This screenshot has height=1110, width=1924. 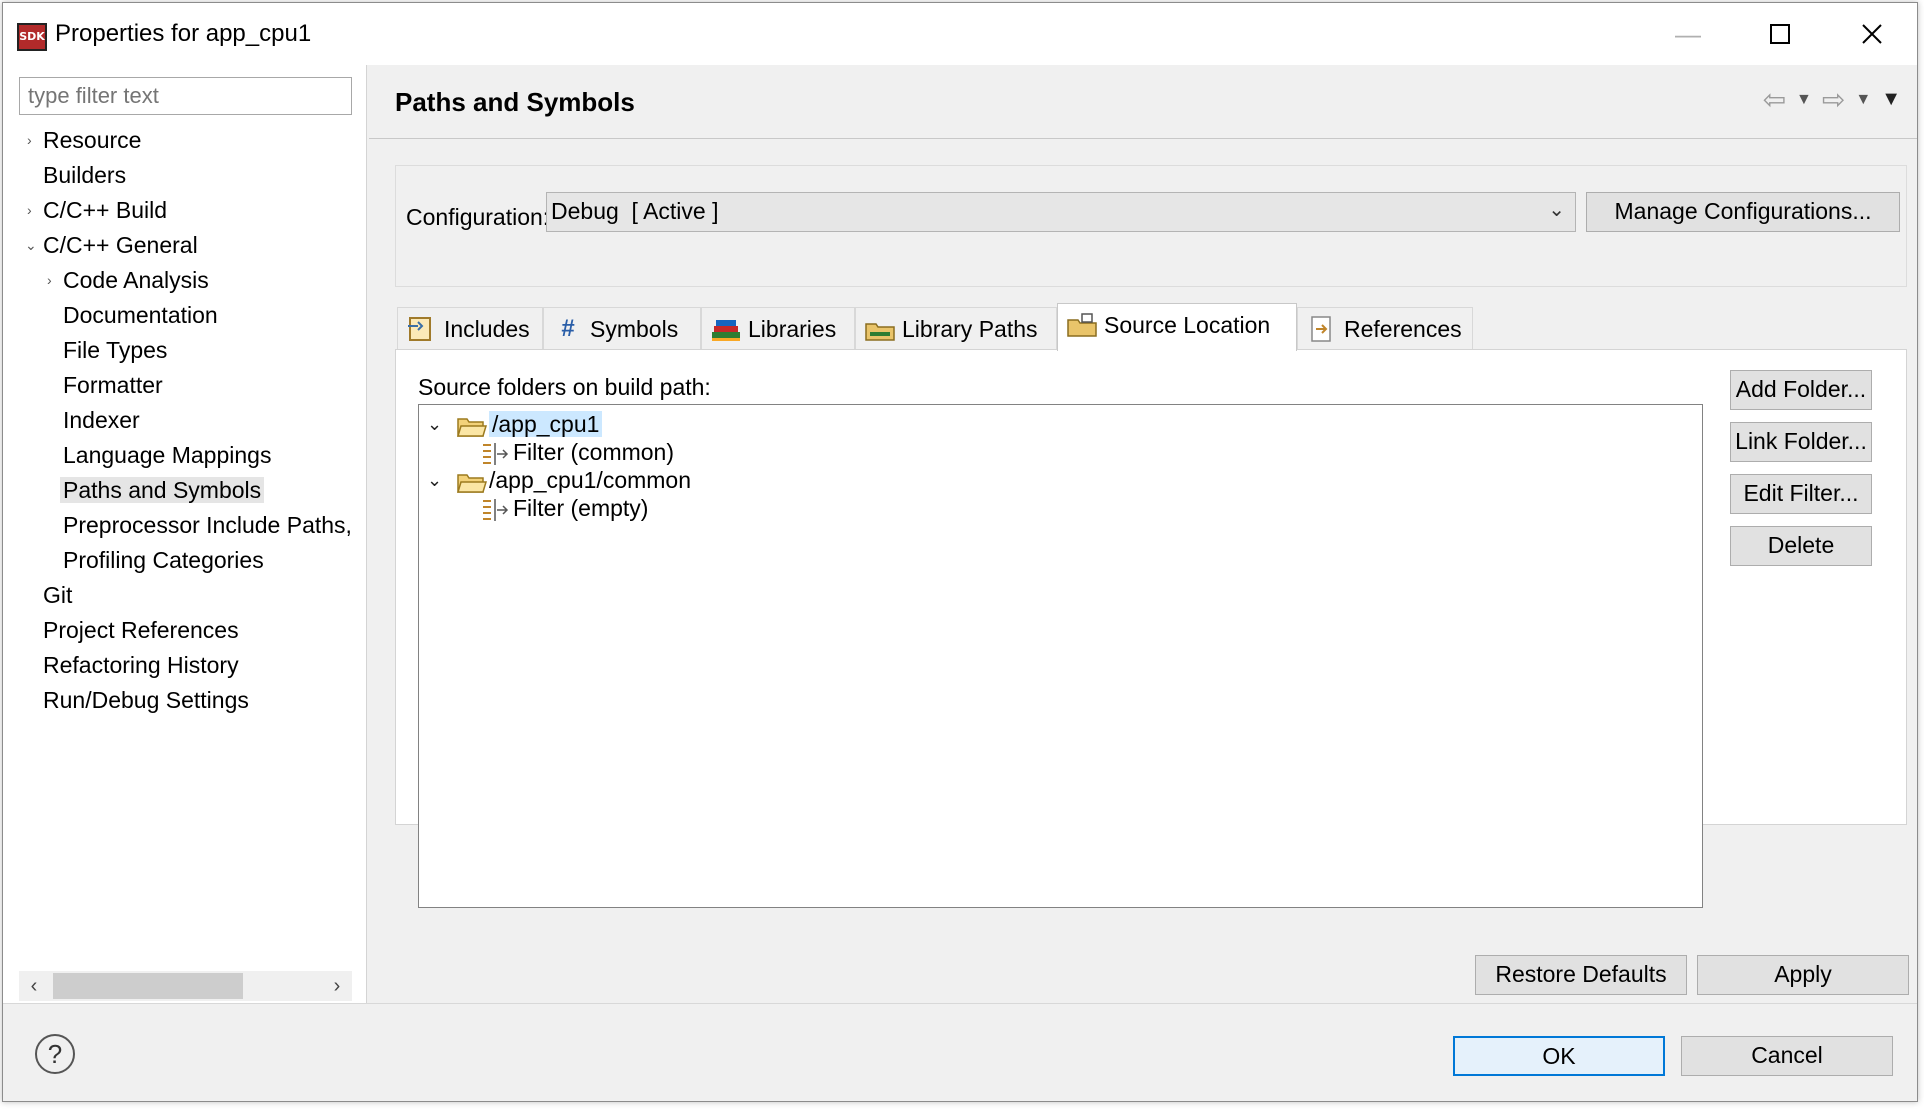 What do you see at coordinates (120, 245) in the screenshot?
I see `tree-item-label: C/C++ General` at bounding box center [120, 245].